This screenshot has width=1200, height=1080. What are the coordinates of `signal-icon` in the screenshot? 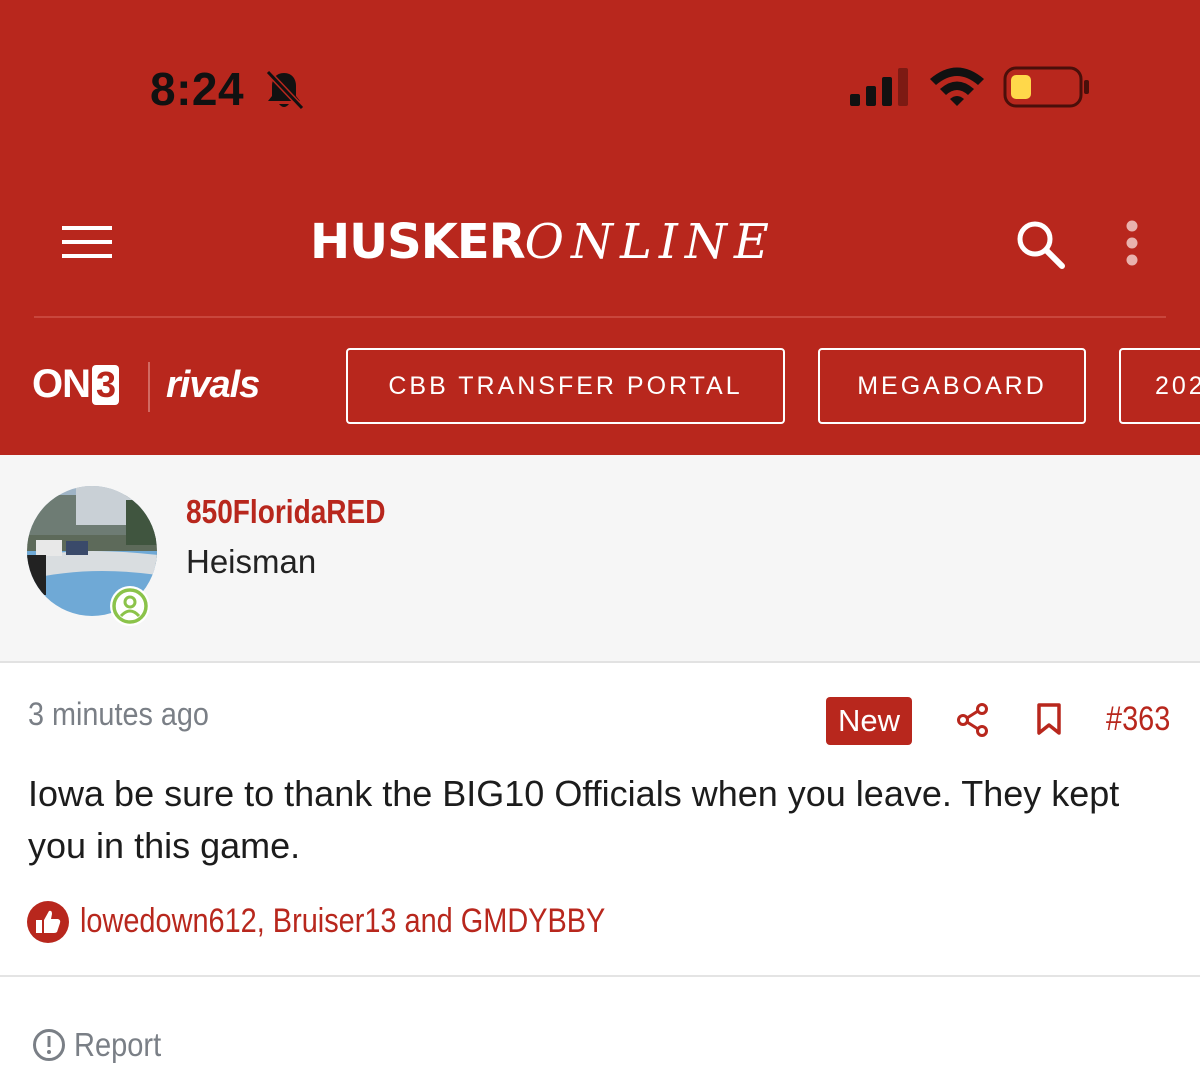 It's located at (879, 87).